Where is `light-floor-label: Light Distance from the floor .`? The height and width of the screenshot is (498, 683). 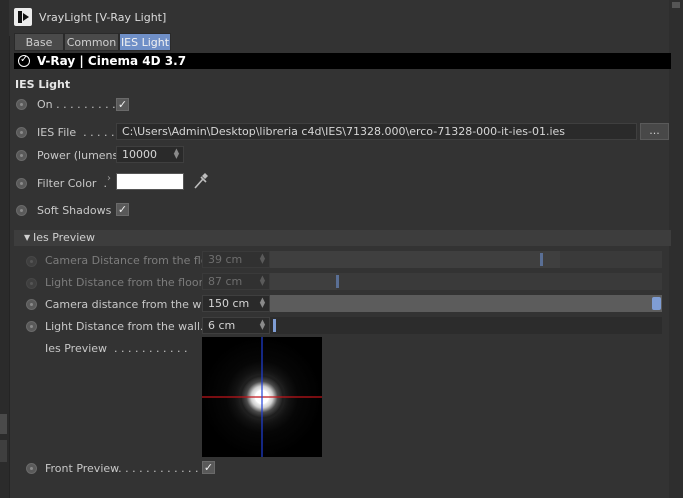
light-floor-label: Light Distance from the floor . is located at coordinates (128, 282).